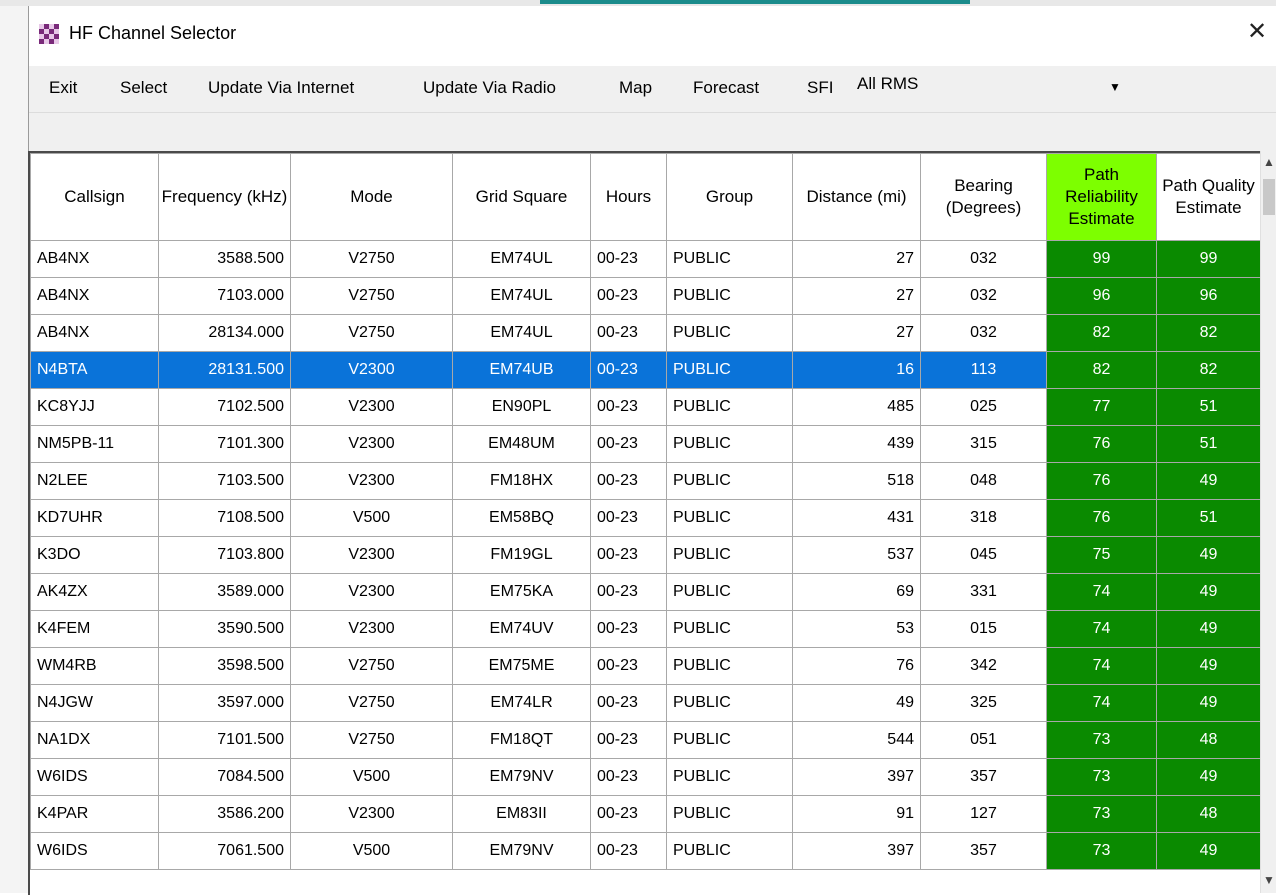 The width and height of the screenshot is (1276, 895). What do you see at coordinates (1268, 522) in the screenshot?
I see `grid-scrollbar: ▲ ▼` at bounding box center [1268, 522].